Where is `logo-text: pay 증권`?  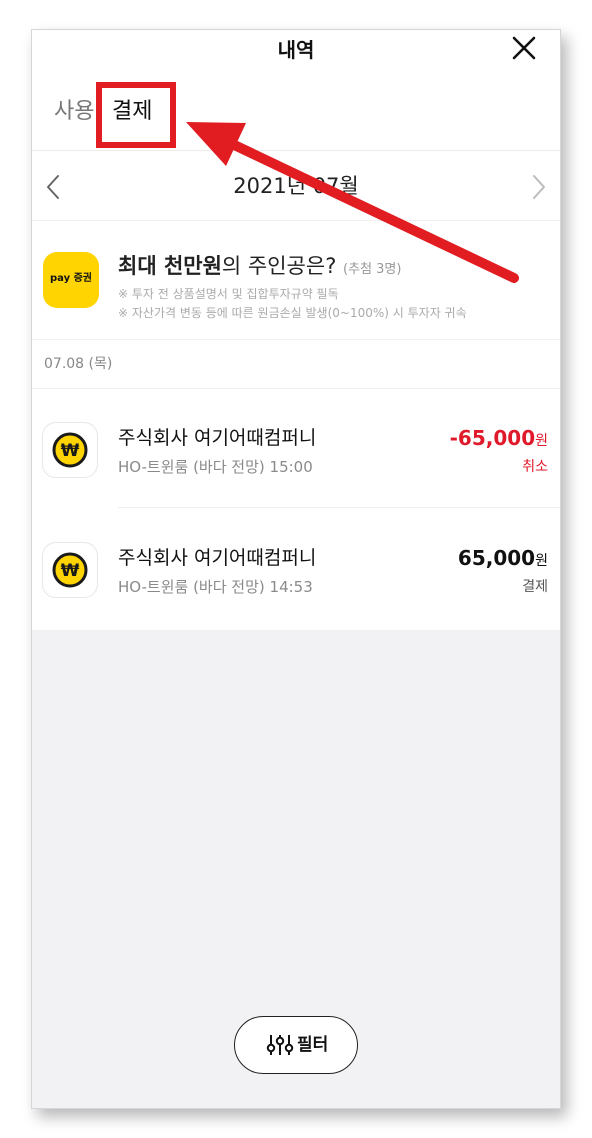 logo-text: pay 증권 is located at coordinates (71, 278).